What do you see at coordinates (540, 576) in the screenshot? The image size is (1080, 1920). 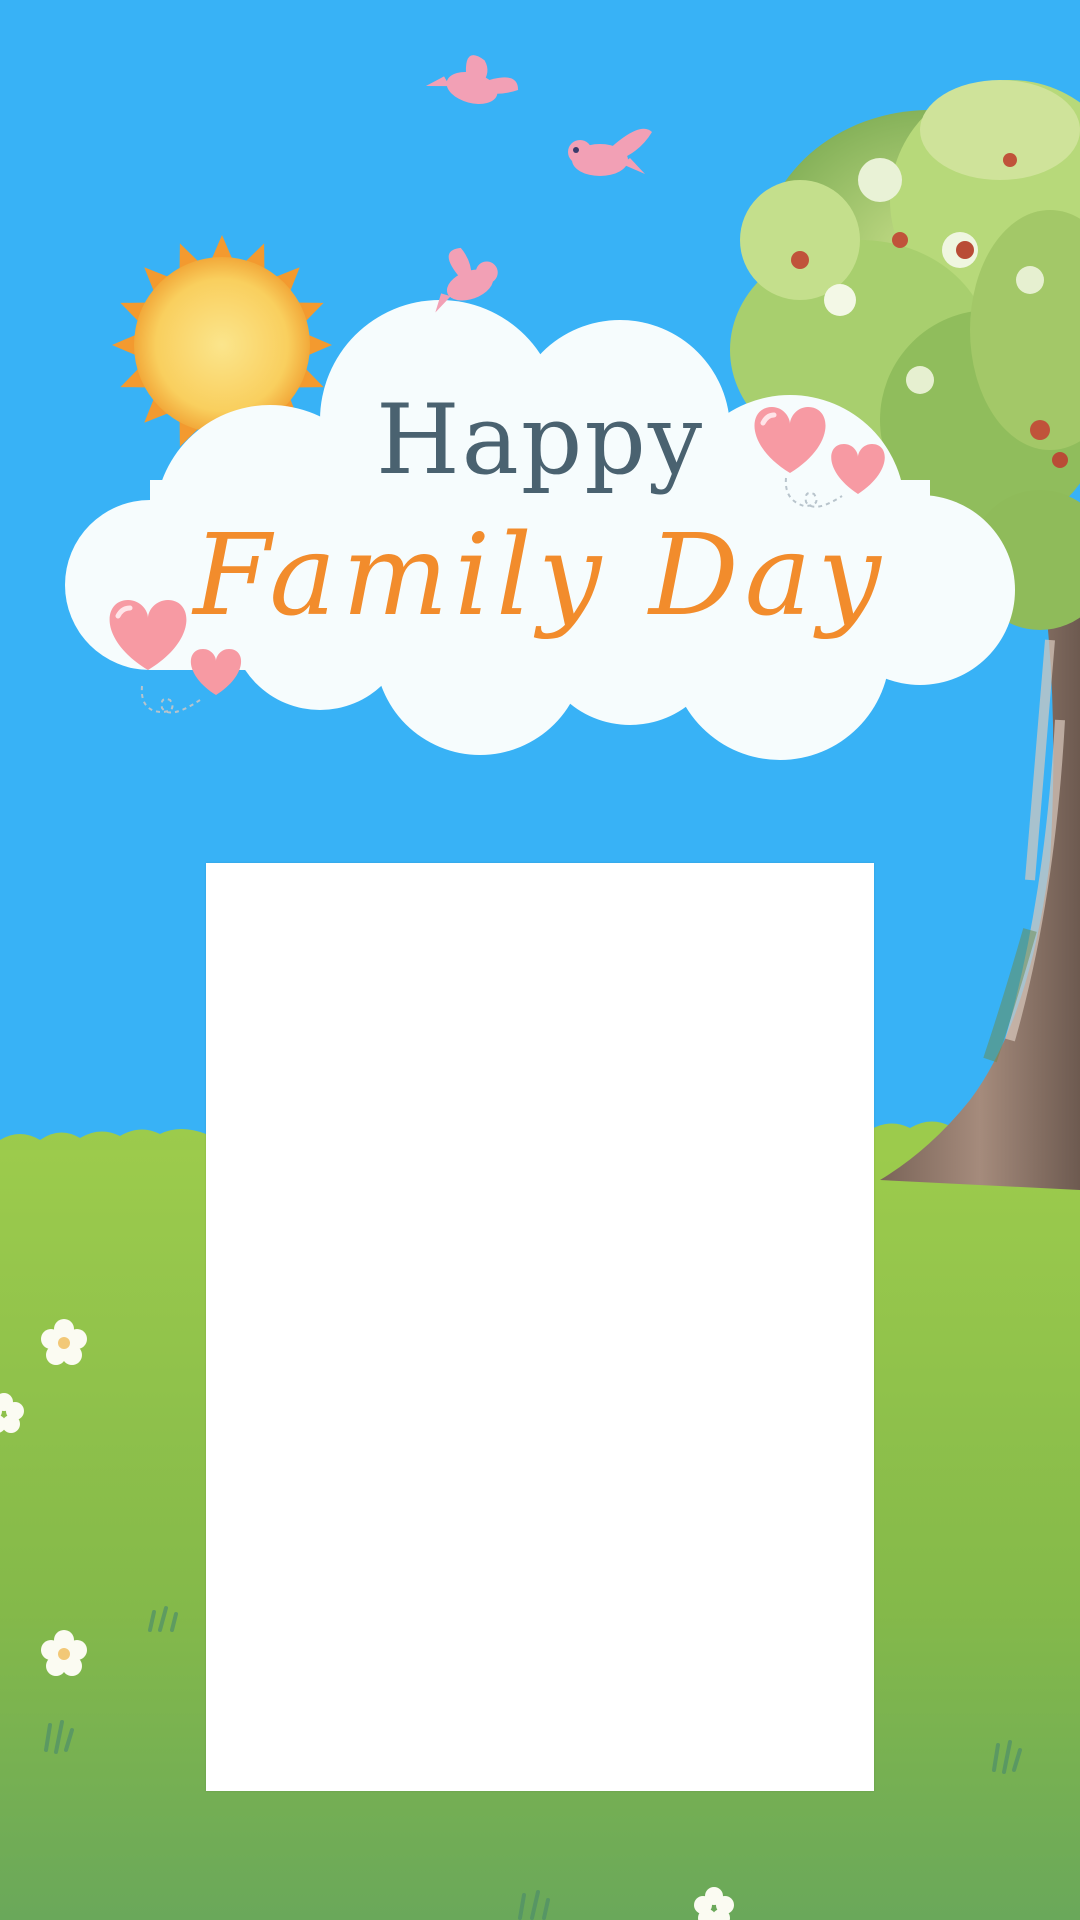 I see `title-family-day: Family Day` at bounding box center [540, 576].